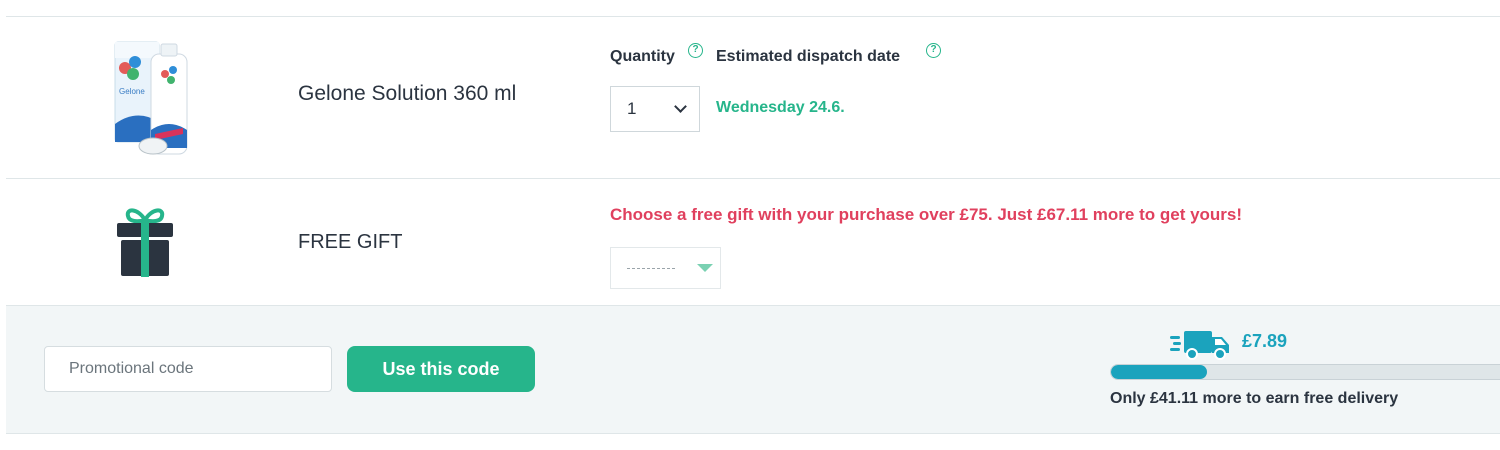  I want to click on chevron-down-icon, so click(680, 106).